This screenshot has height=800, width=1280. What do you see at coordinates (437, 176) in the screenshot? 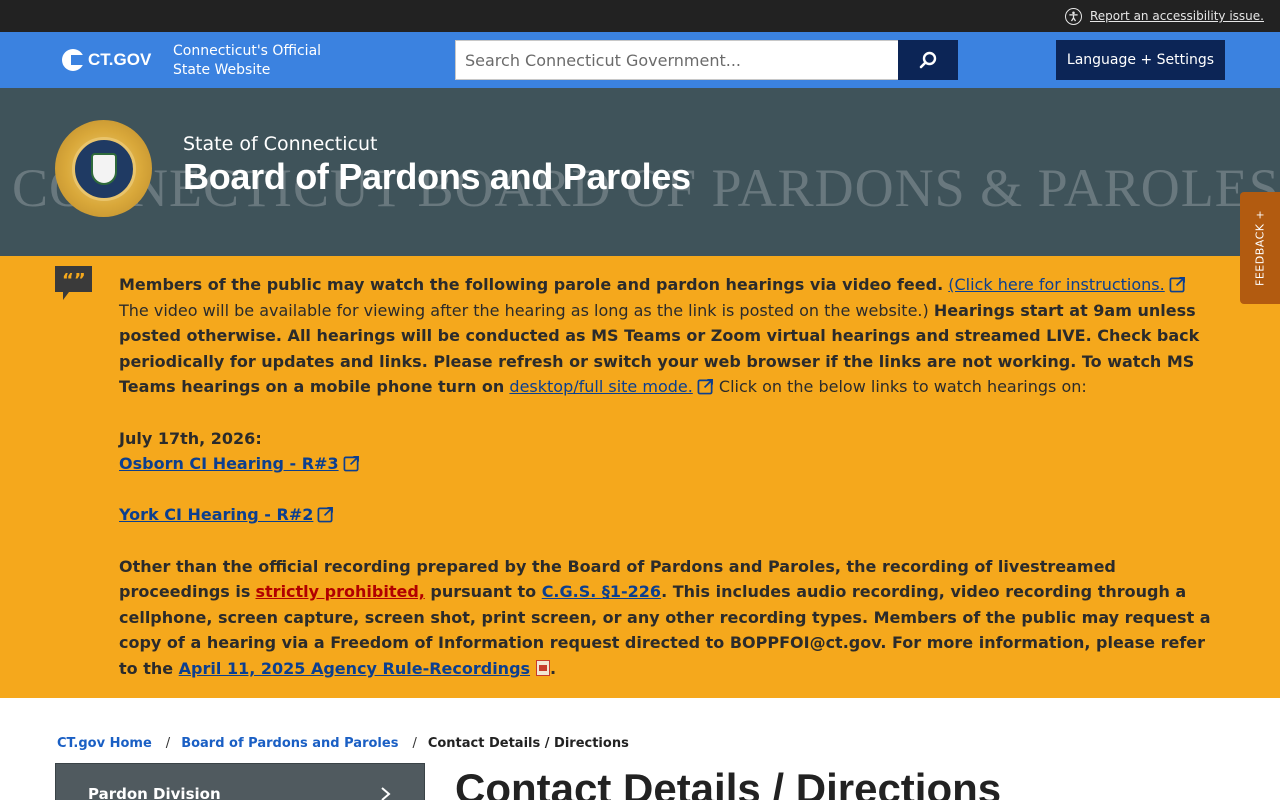
I see `agency-title: Board of Pardons and Paroles` at bounding box center [437, 176].